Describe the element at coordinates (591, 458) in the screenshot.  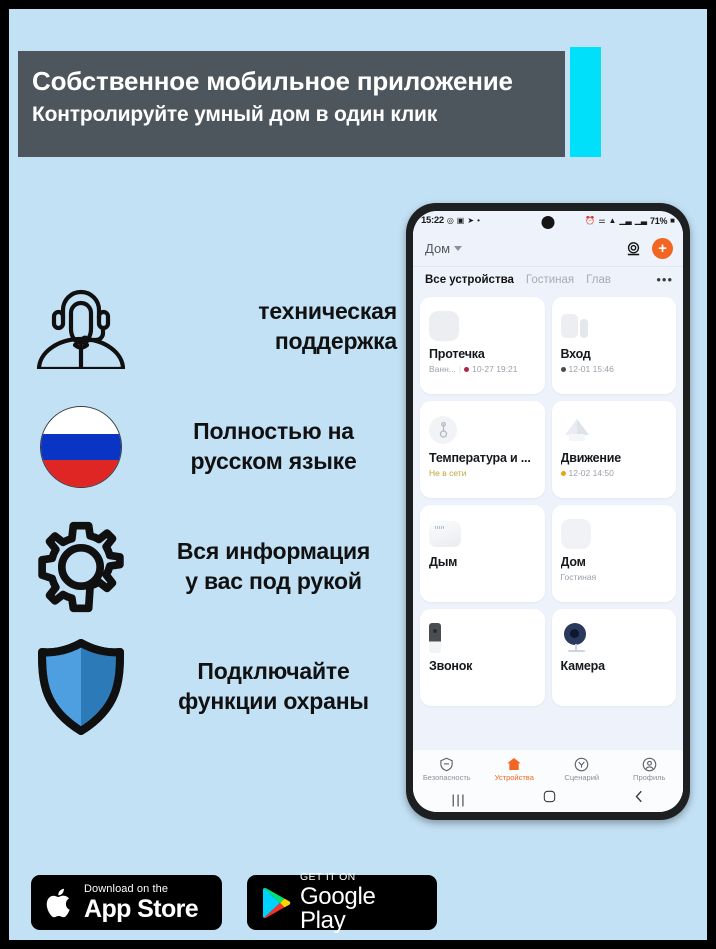
I see `device-name: Движение` at that location.